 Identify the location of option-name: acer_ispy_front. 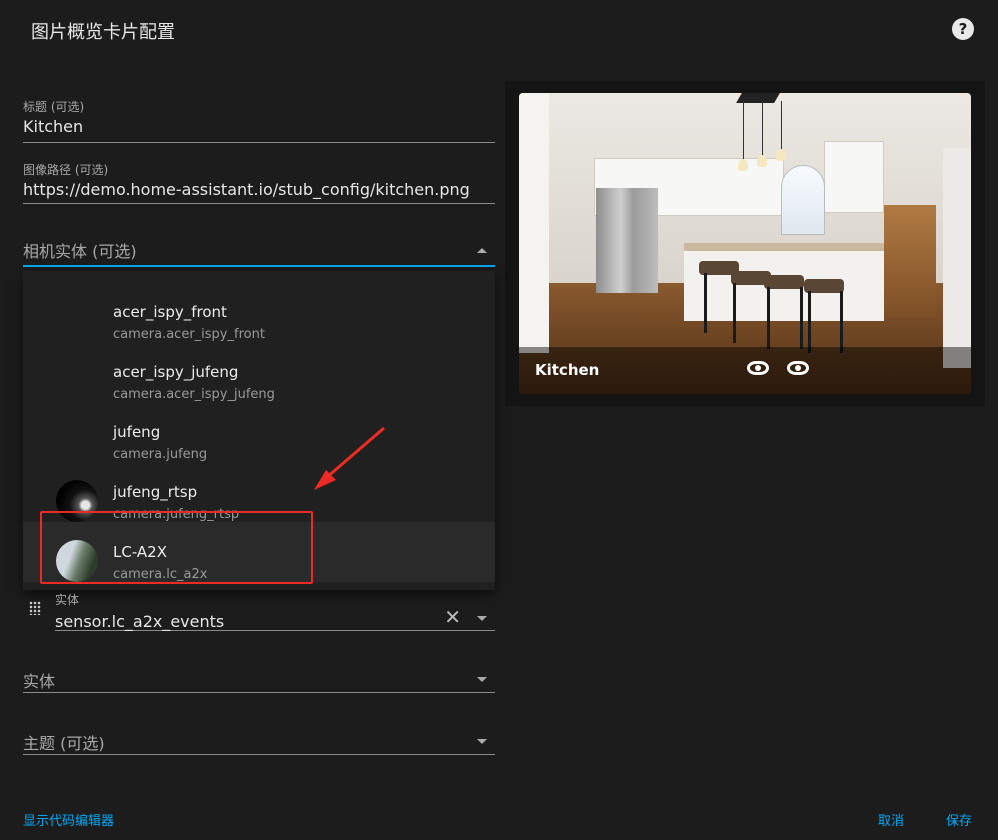
(170, 312).